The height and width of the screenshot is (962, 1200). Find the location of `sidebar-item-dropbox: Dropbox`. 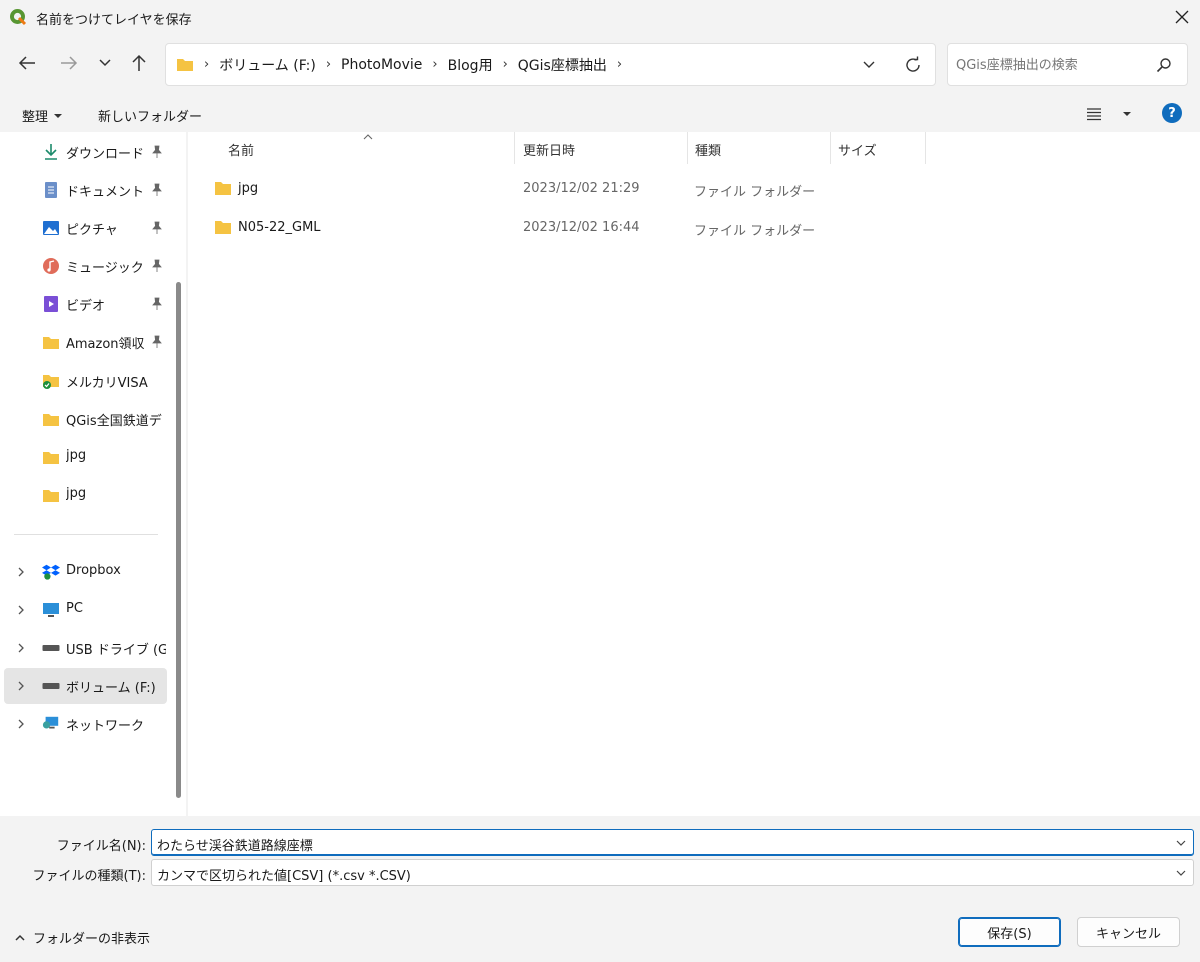

sidebar-item-dropbox: Dropbox is located at coordinates (85, 572).